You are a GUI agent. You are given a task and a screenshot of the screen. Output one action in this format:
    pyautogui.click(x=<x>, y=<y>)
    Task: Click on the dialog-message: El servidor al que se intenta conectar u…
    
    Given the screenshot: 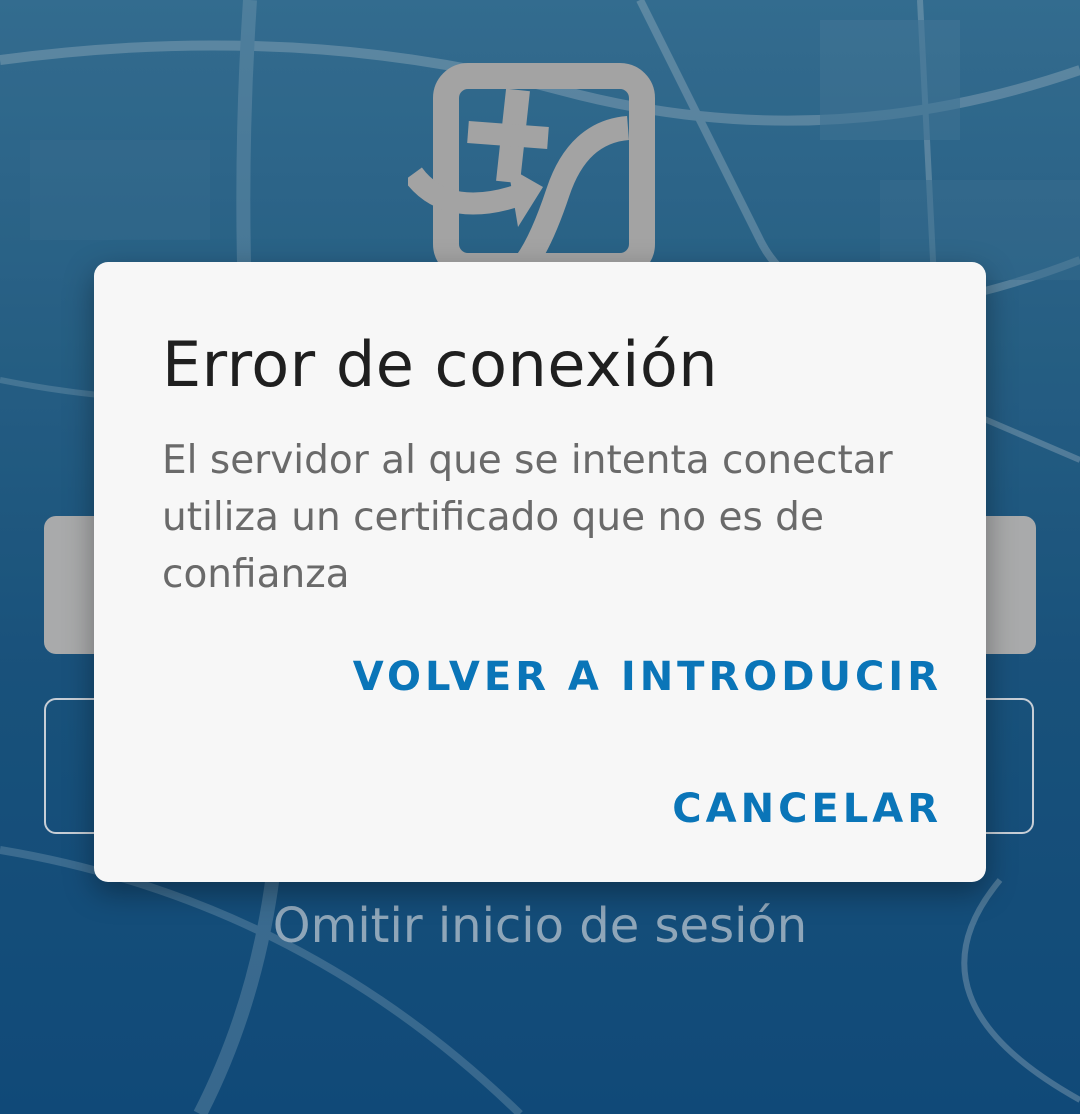 What is the action you would take?
    pyautogui.click(x=527, y=517)
    